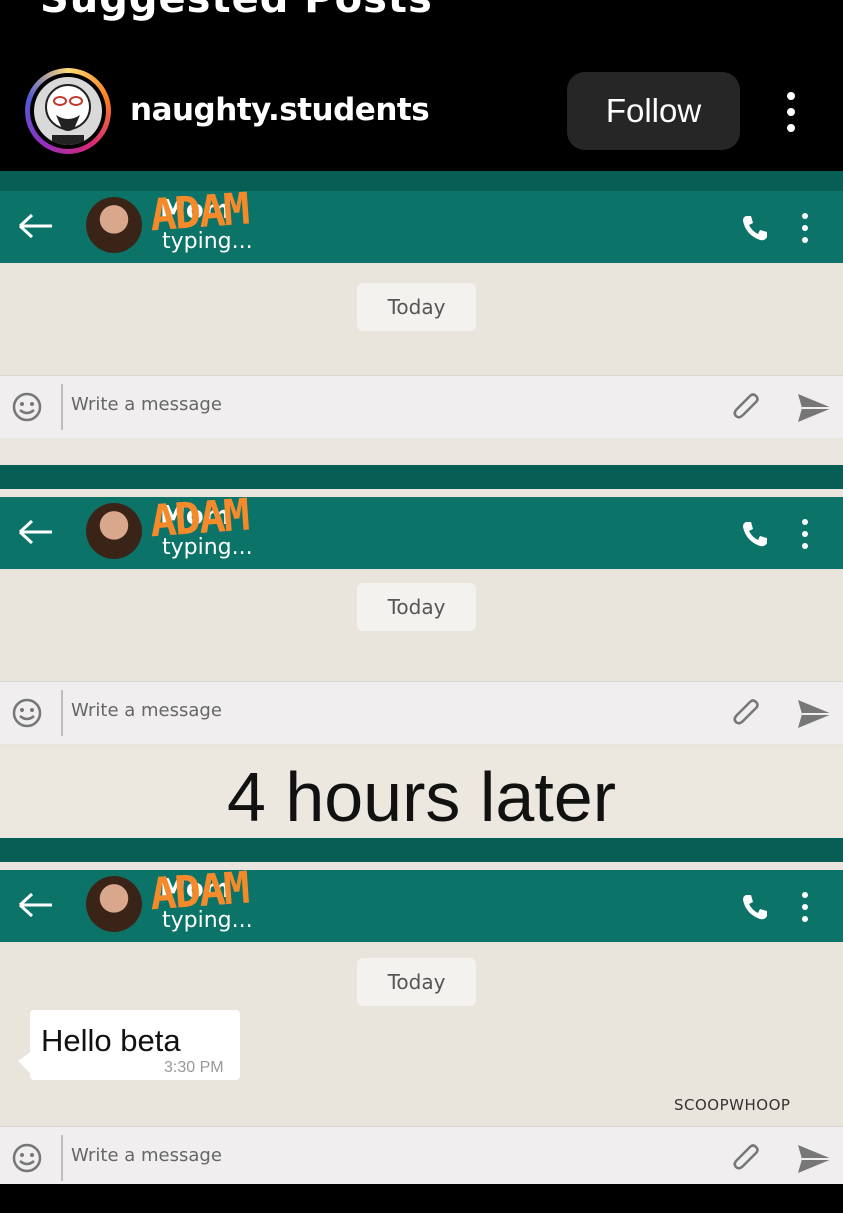 The image size is (843, 1213). Describe the element at coordinates (732, 1105) in the screenshot. I see `watermark: SCOOPWHOOP` at that location.